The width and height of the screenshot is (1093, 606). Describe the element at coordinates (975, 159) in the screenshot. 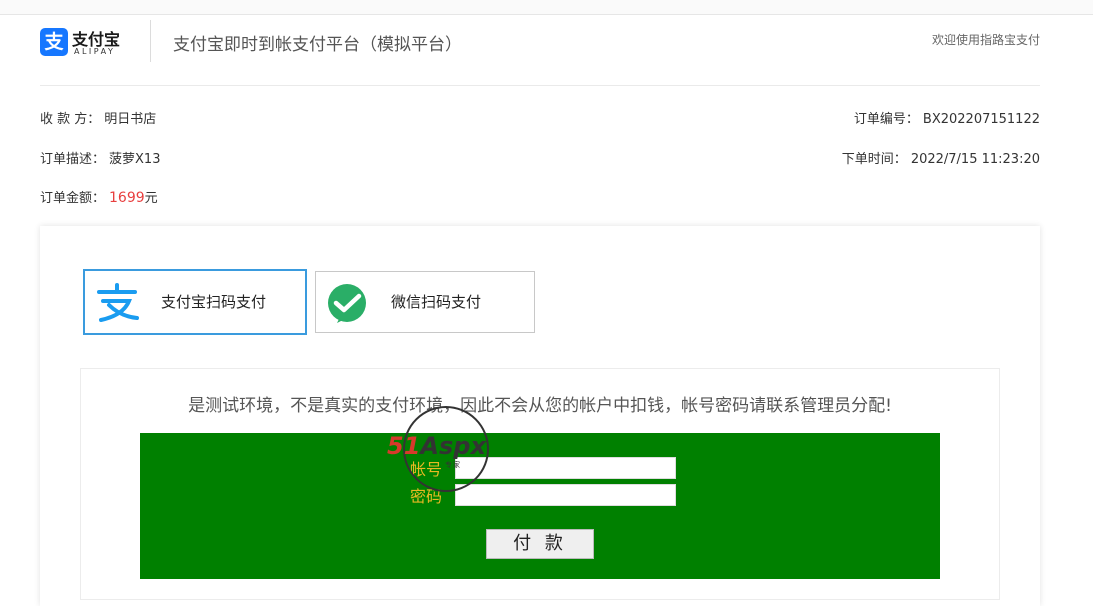

I see `order-time-value: 2022/7/15 11:23:20` at that location.